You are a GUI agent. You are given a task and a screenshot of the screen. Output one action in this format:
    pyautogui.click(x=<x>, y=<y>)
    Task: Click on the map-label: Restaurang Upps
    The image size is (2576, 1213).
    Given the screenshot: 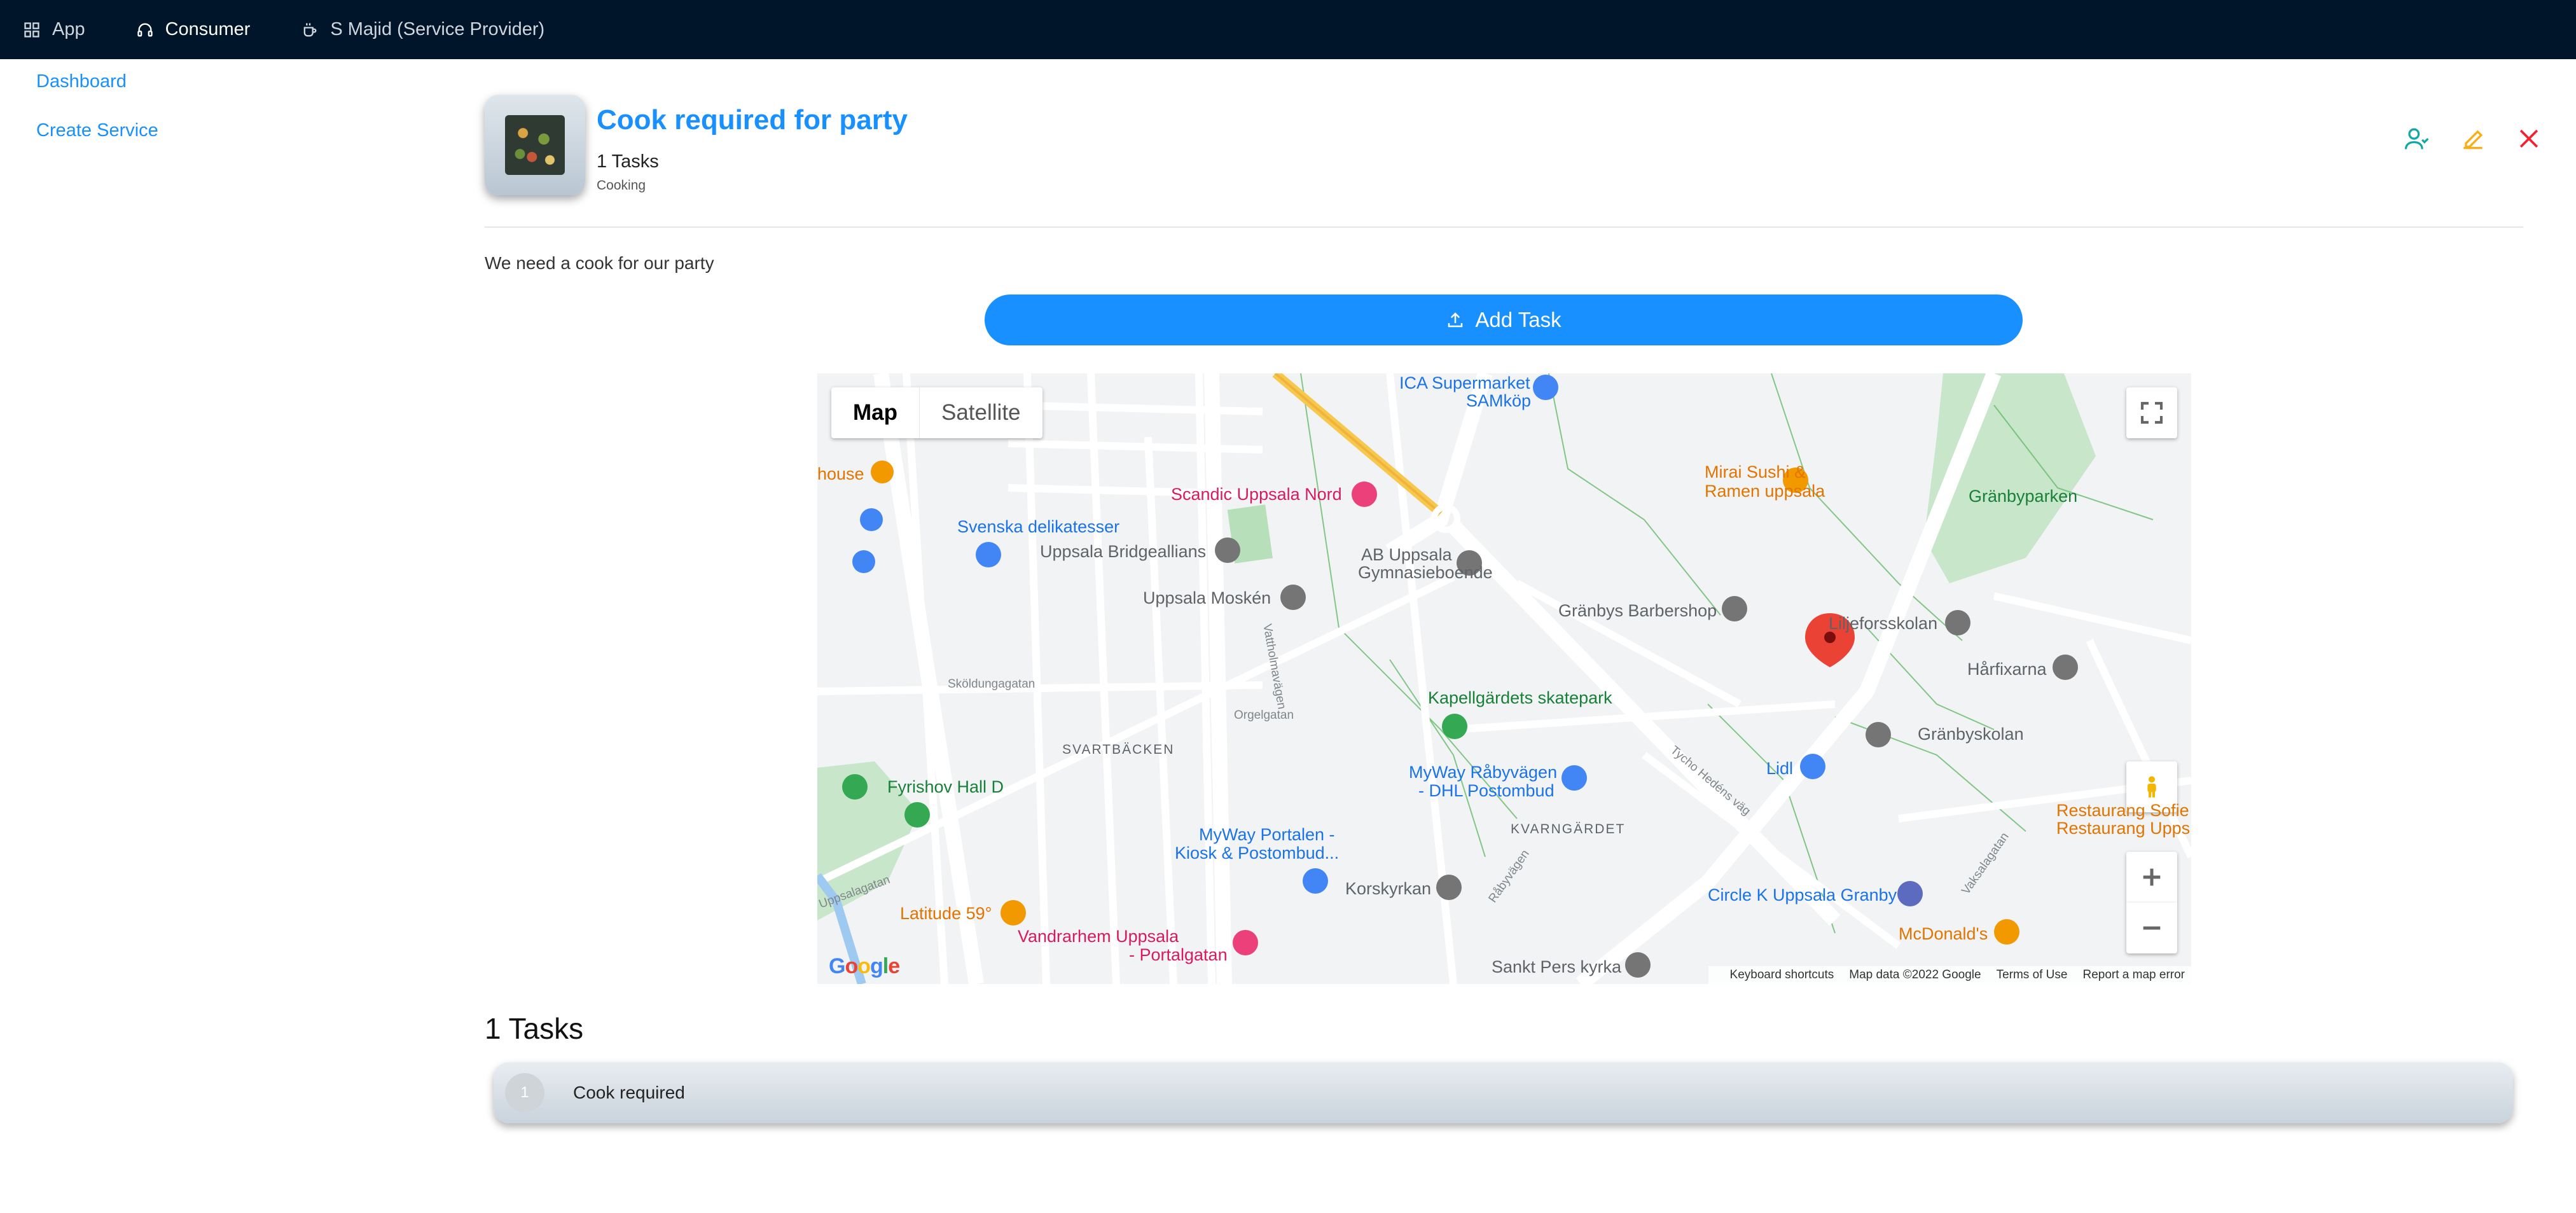 What is the action you would take?
    pyautogui.click(x=2123, y=828)
    